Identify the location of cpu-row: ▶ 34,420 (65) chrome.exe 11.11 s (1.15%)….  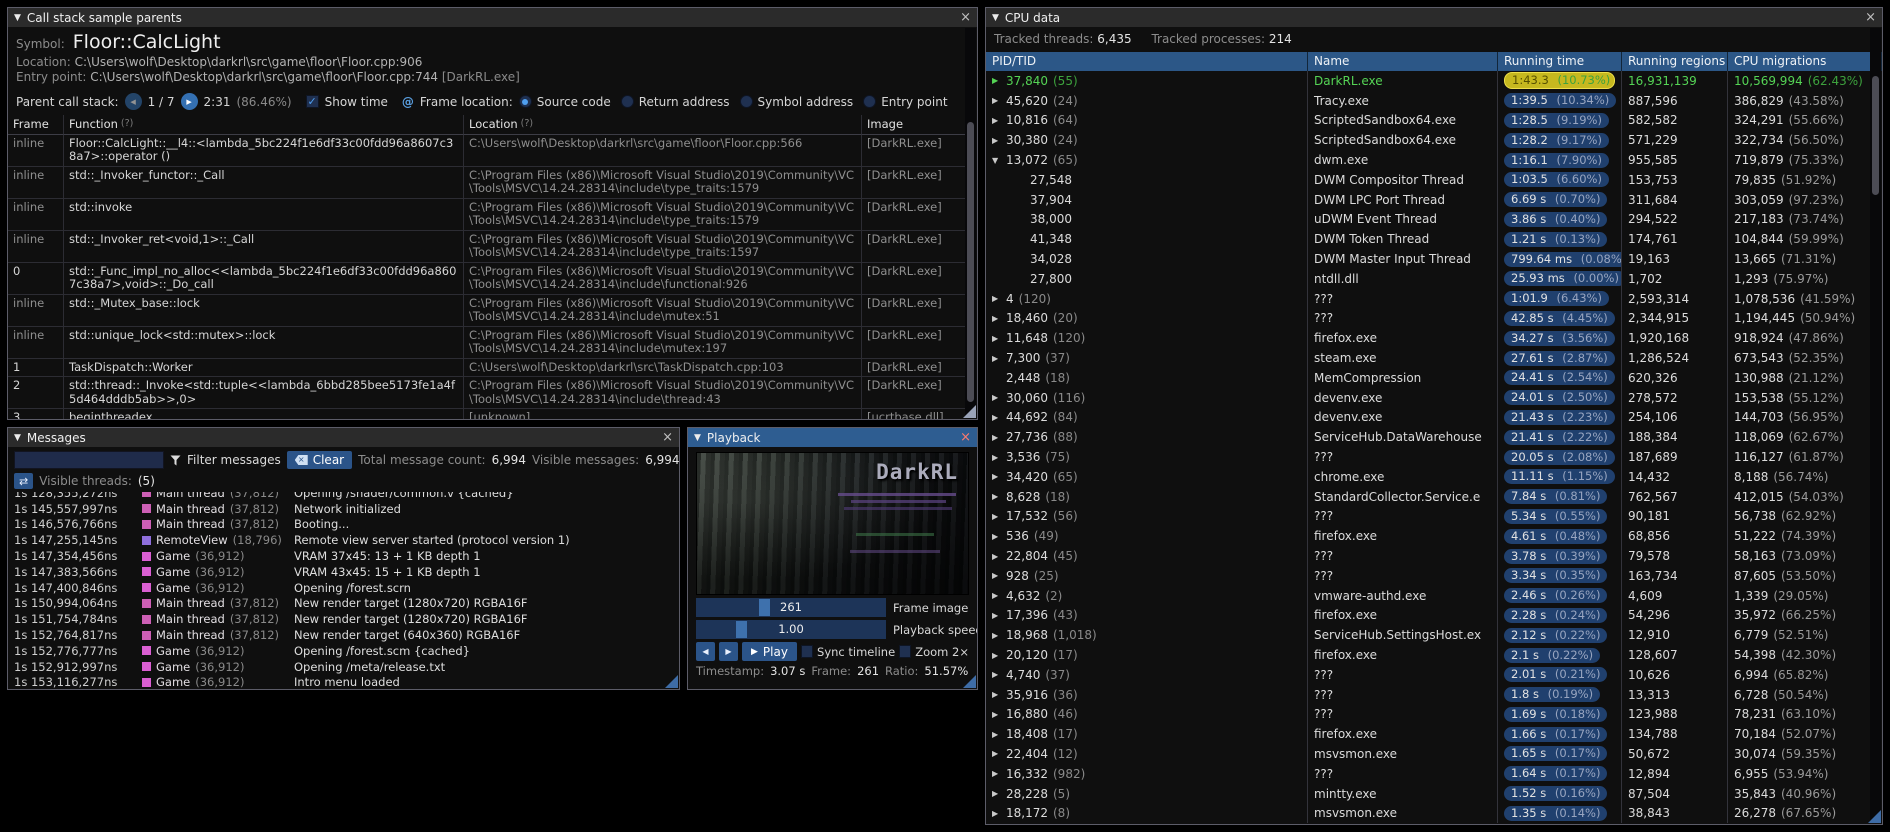
(1434, 476).